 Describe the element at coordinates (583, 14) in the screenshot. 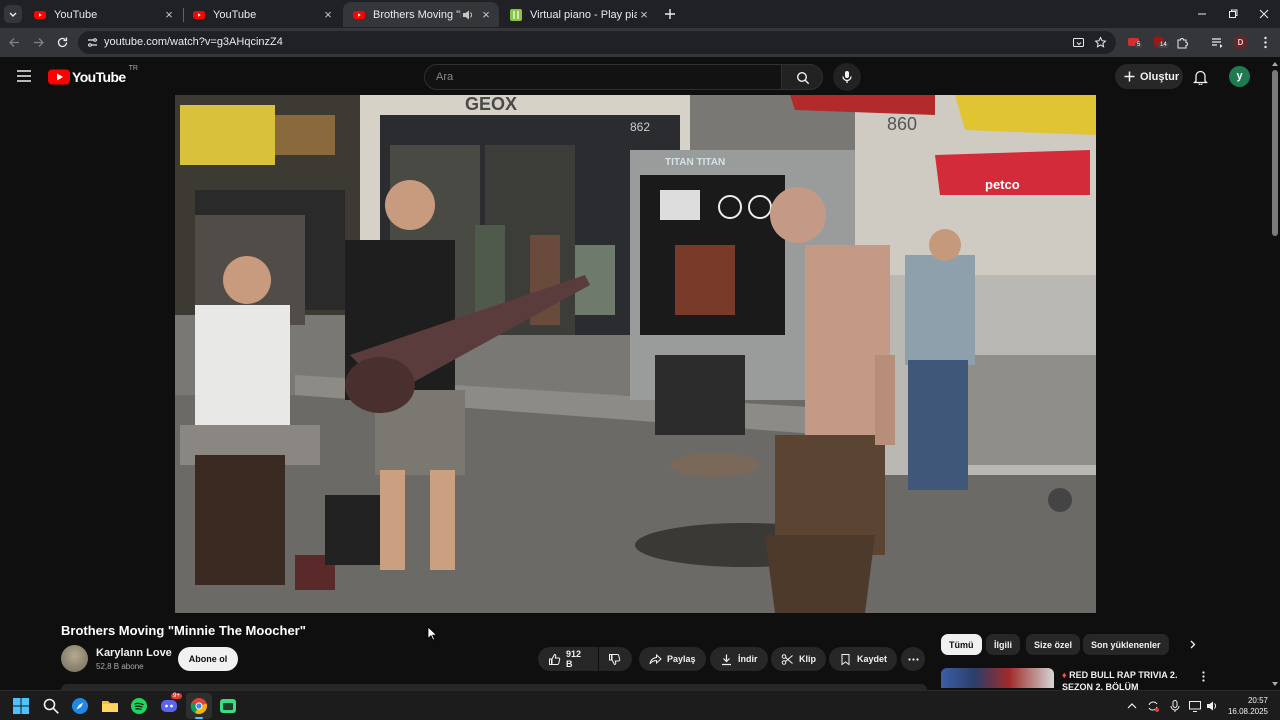

I see `tab-title: Virtual piano - Play piano onlin` at that location.